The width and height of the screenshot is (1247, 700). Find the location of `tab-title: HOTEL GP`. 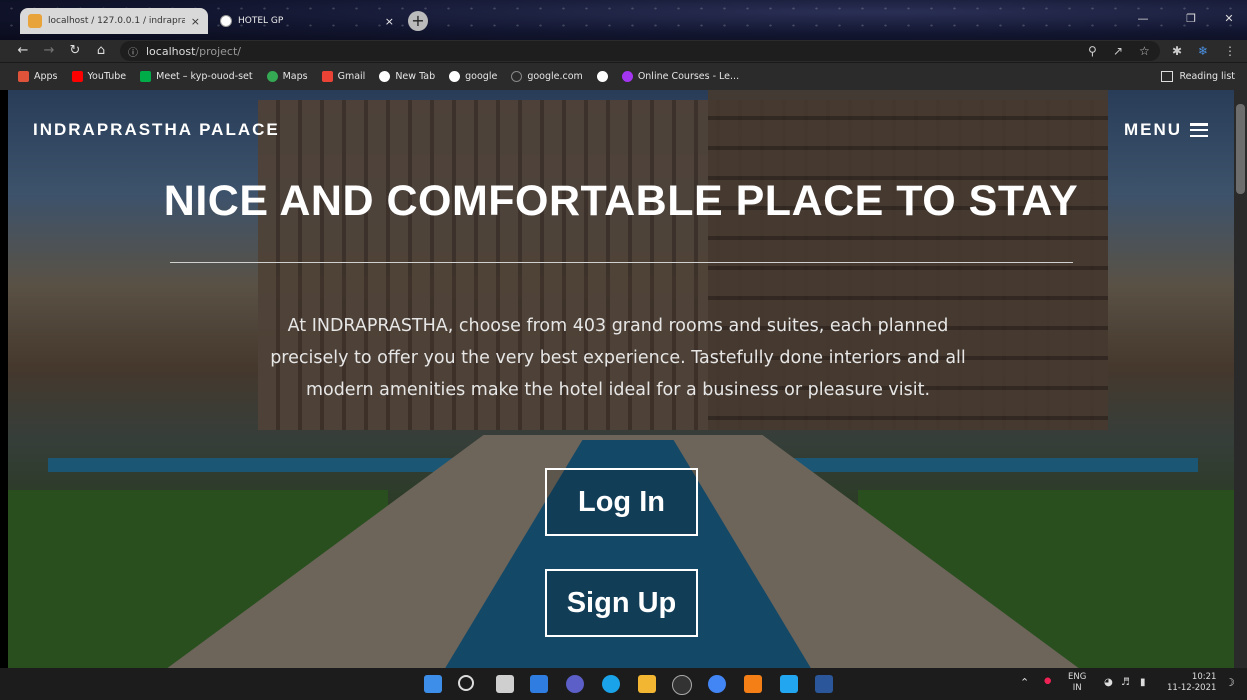

tab-title: HOTEL GP is located at coordinates (261, 21).